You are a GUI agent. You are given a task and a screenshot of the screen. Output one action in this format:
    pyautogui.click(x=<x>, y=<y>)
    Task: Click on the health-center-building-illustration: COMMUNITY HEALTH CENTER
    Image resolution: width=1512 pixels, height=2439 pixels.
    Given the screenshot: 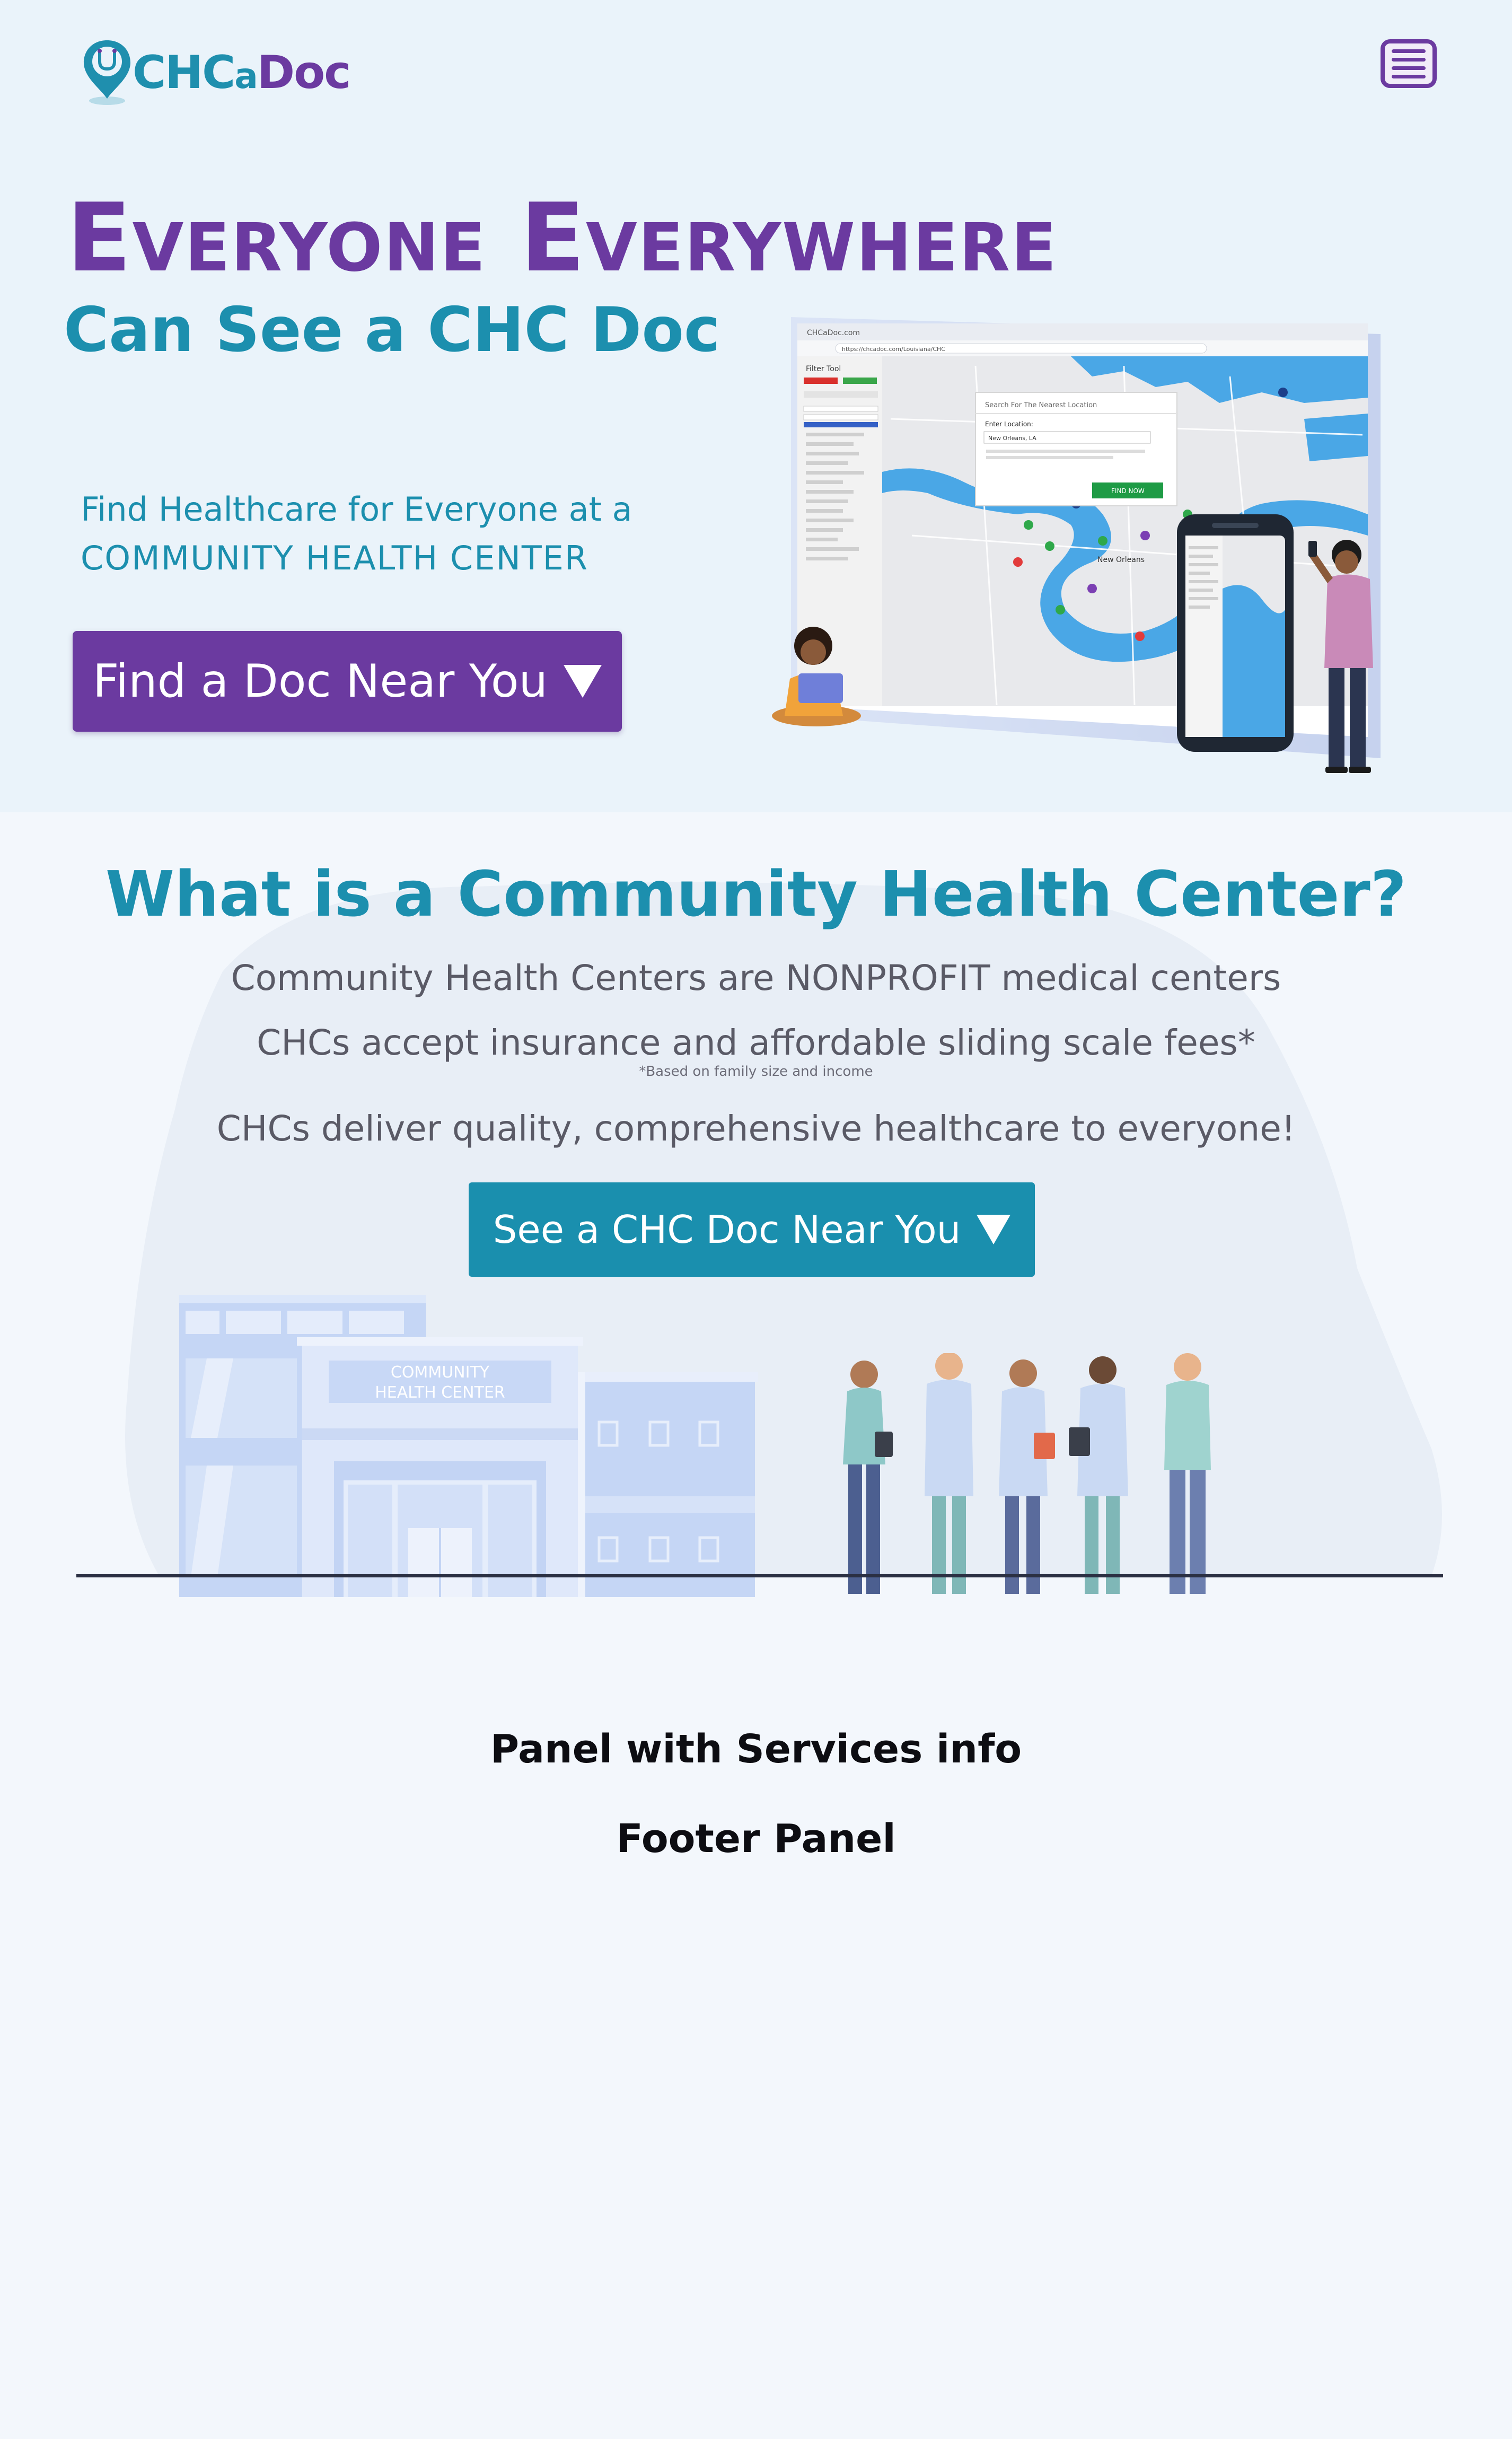 What is the action you would take?
    pyautogui.click(x=468, y=1446)
    